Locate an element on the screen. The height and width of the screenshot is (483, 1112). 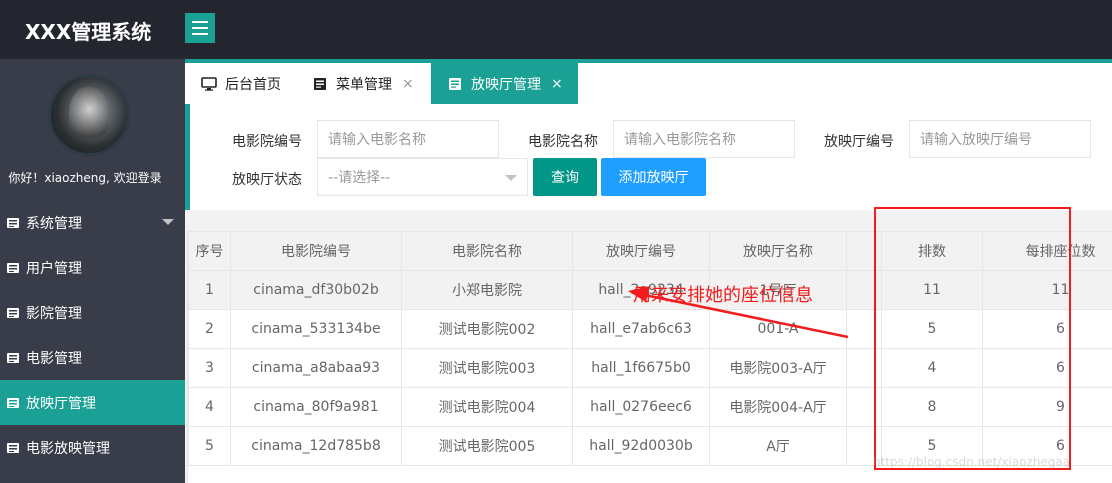
table-cell: 测试电影院002 is located at coordinates (487, 329).